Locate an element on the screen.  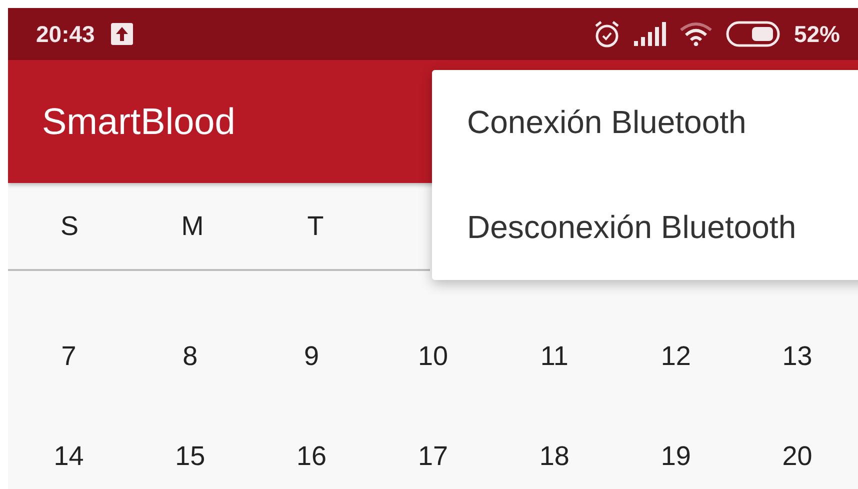
calendar-day: 10 is located at coordinates (433, 356).